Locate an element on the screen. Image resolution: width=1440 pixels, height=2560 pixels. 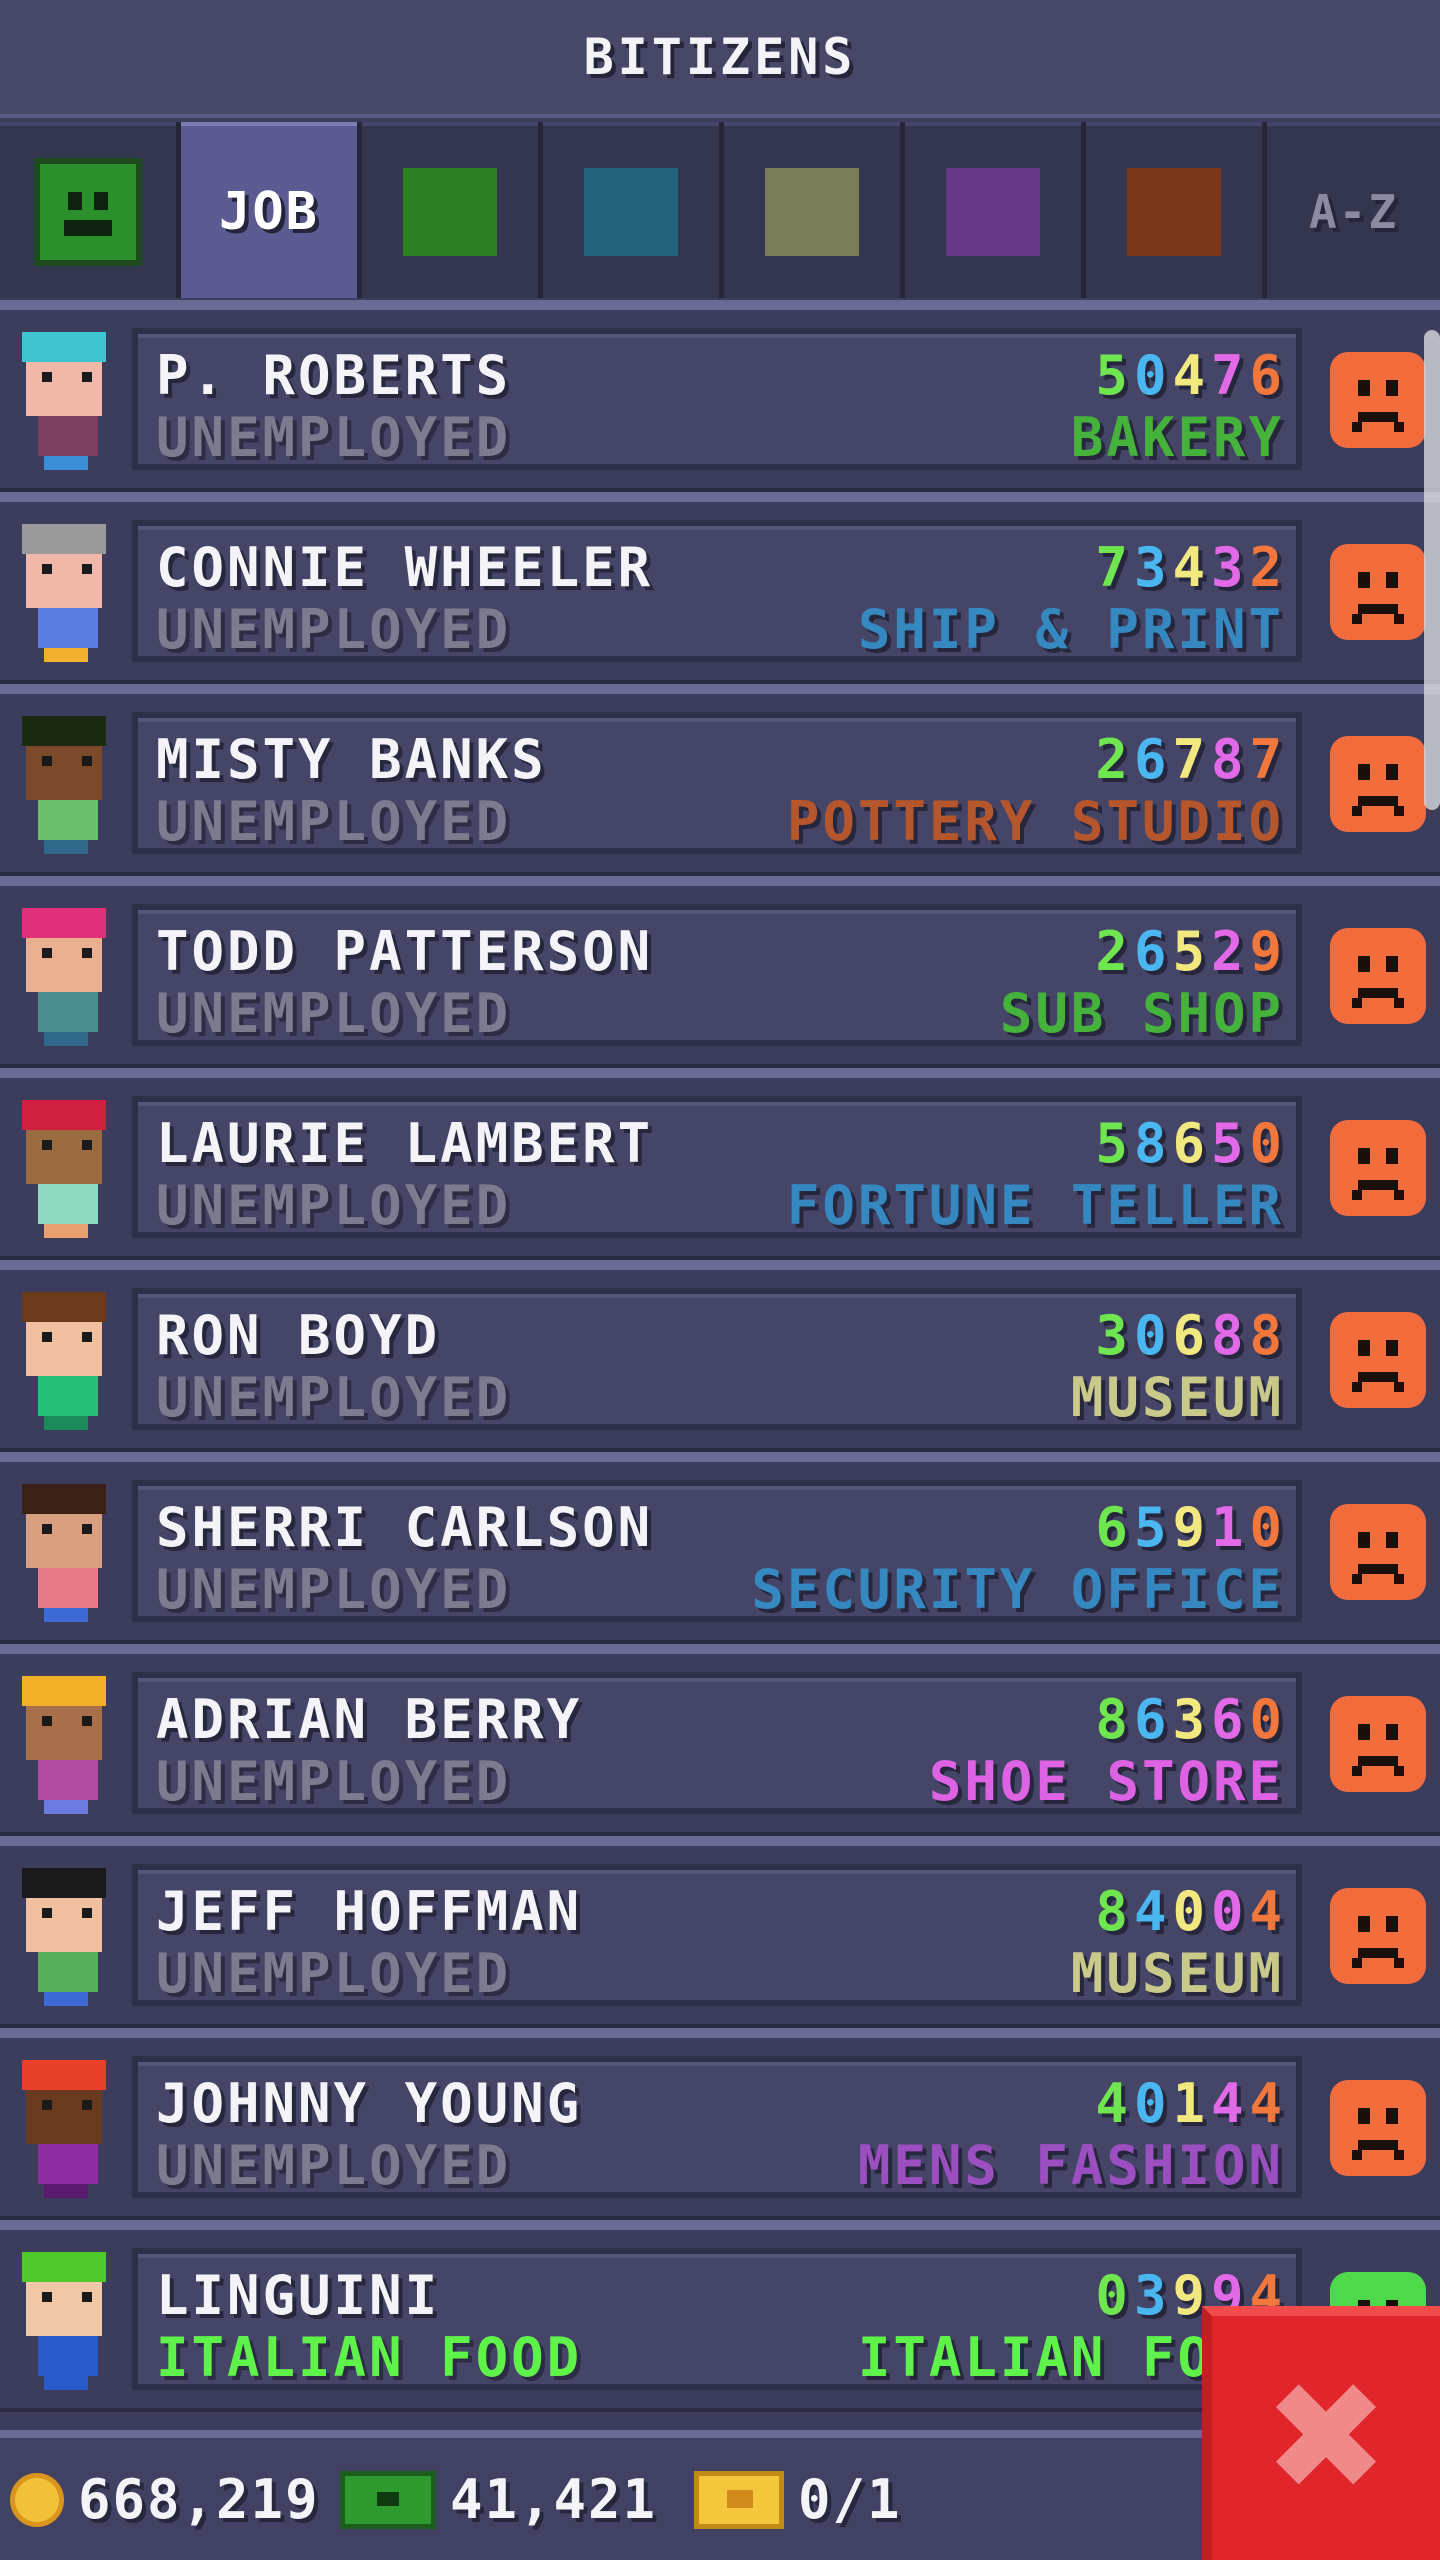
bitizen-name: MISTY BANKS is located at coordinates (351, 759).